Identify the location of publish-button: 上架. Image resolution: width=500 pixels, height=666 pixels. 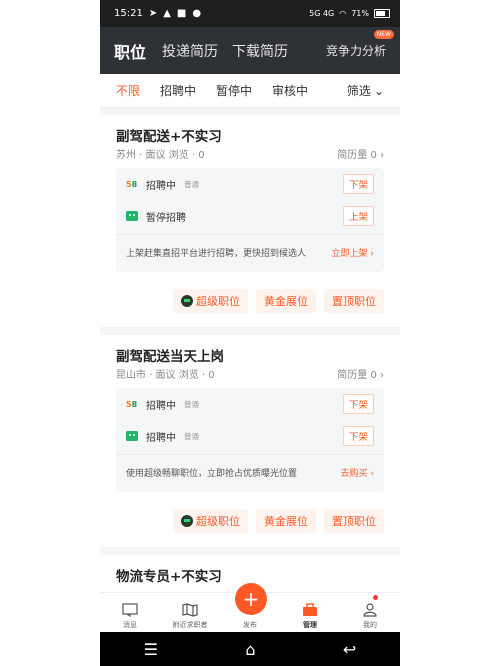
(358, 216).